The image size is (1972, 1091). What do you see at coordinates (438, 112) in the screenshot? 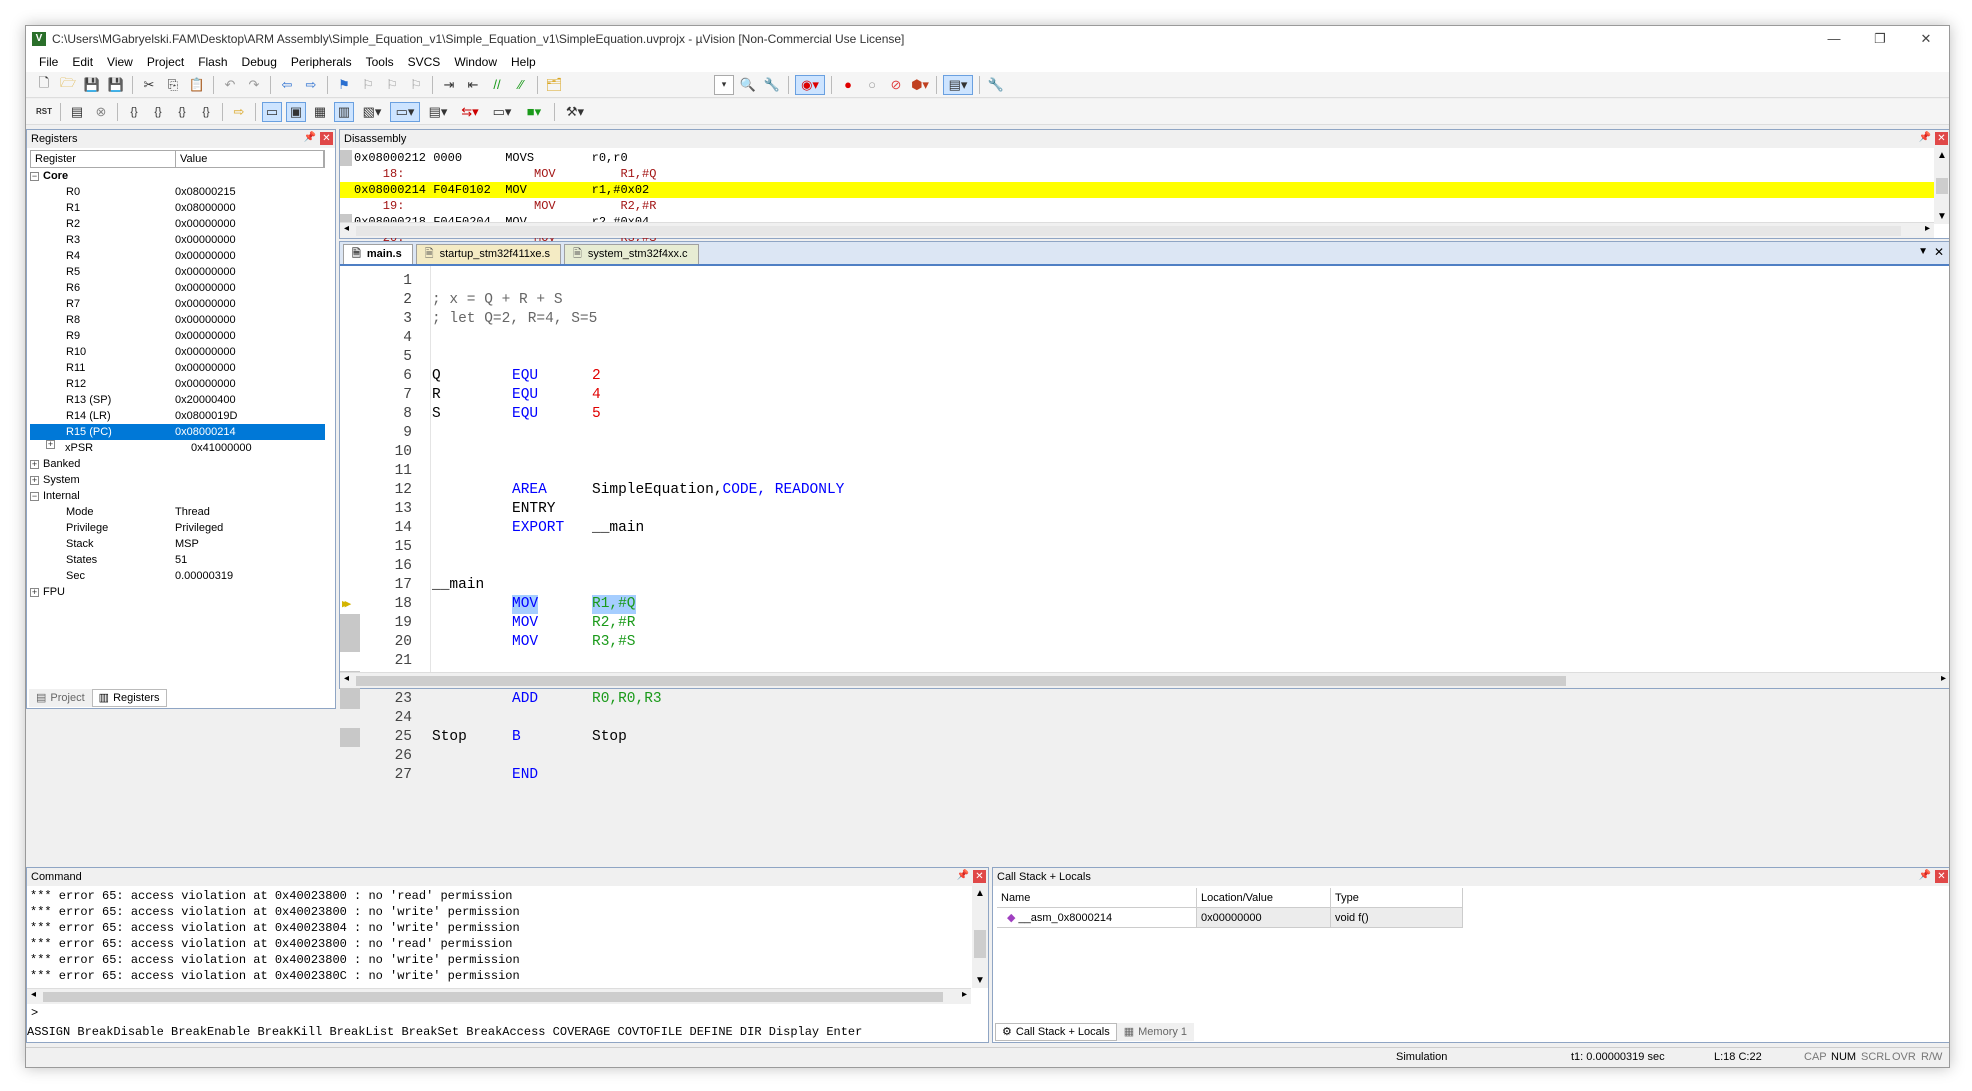
I see `memory-window-icon: ▤▾` at bounding box center [438, 112].